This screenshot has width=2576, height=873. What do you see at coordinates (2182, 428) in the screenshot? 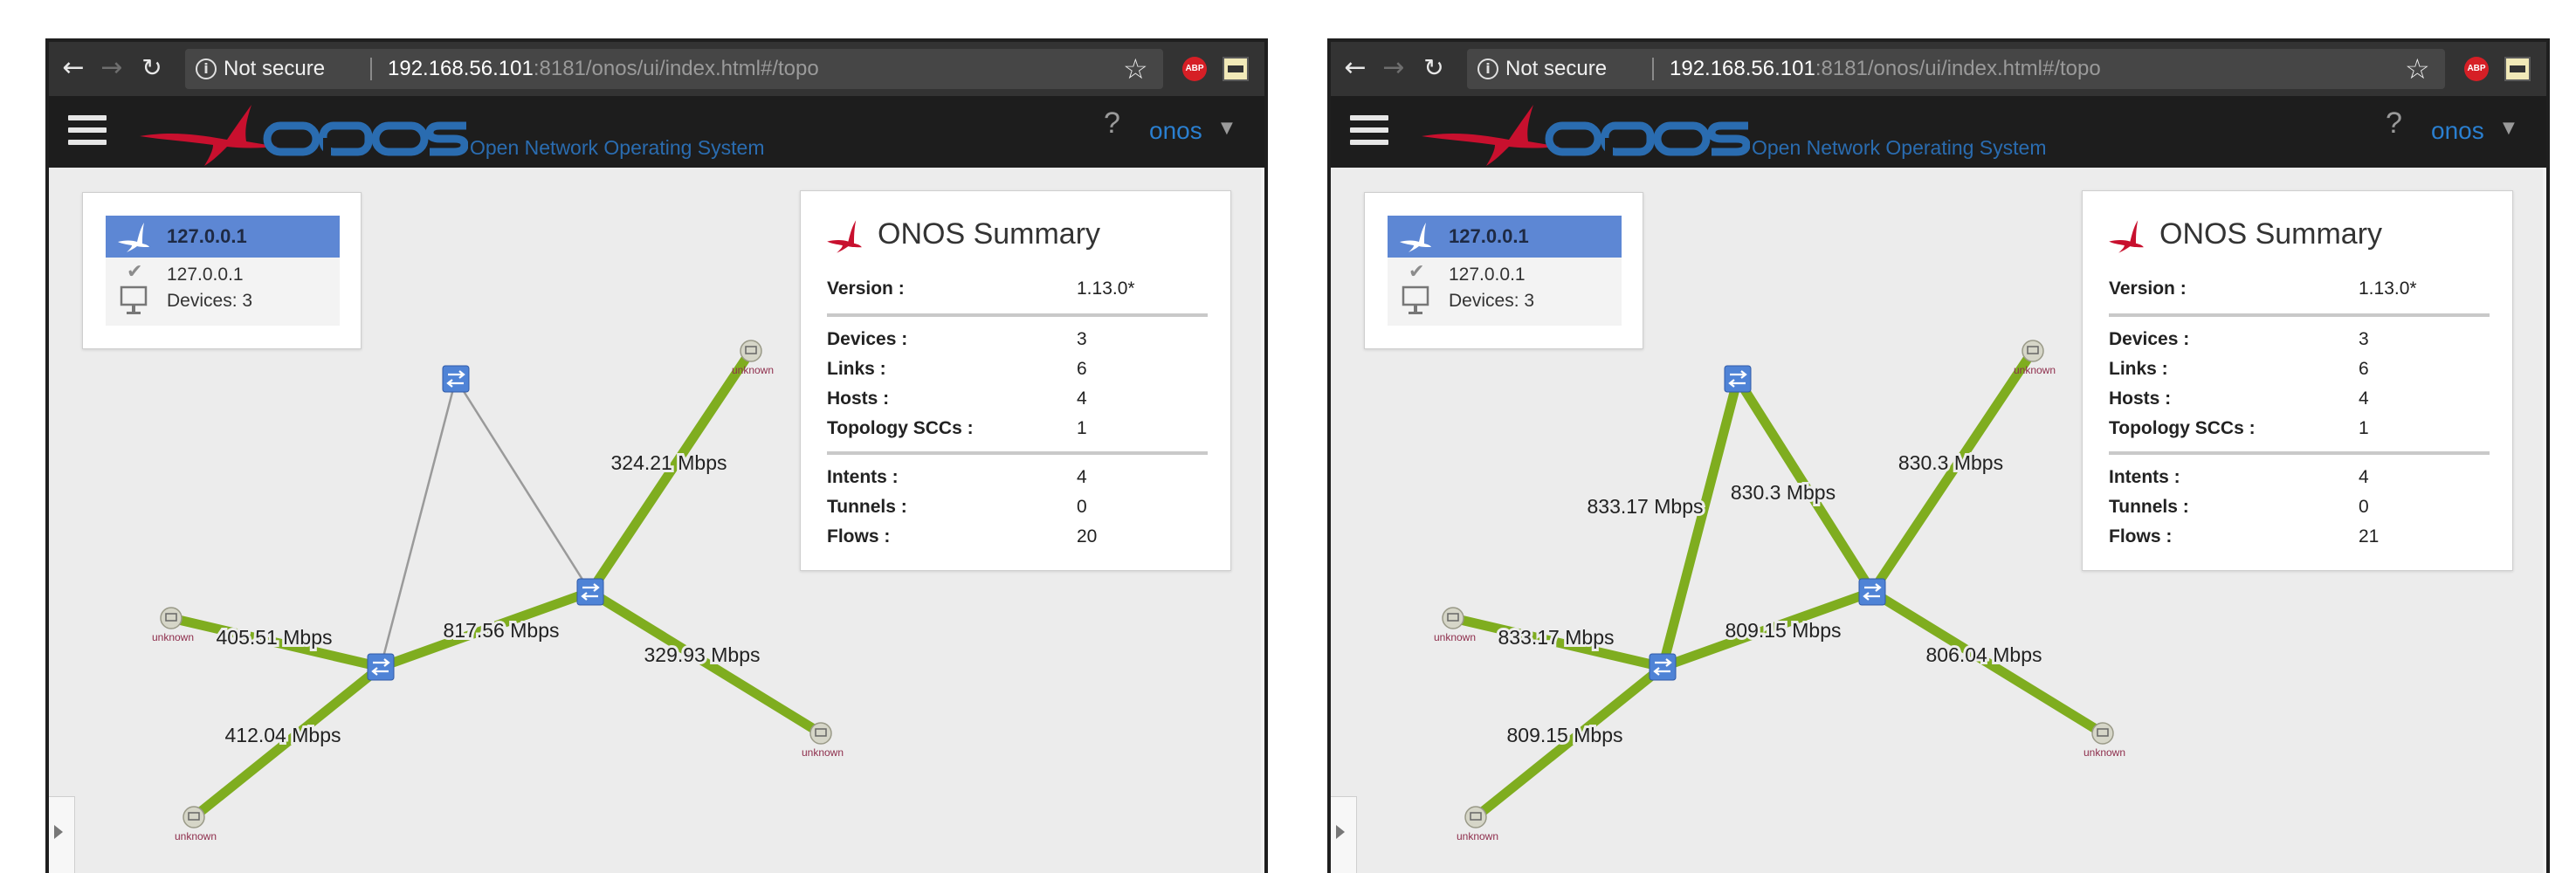
I see `summary-label: Topology SCCs :` at bounding box center [2182, 428].